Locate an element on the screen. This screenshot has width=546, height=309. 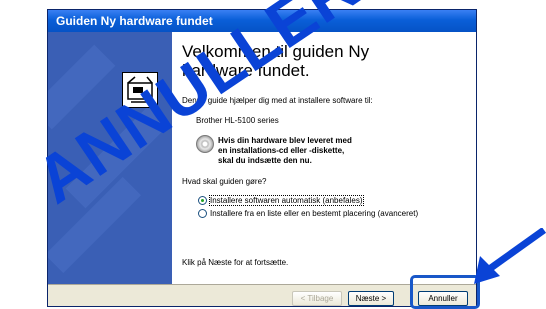
radio-advanced is located at coordinates (202, 213).